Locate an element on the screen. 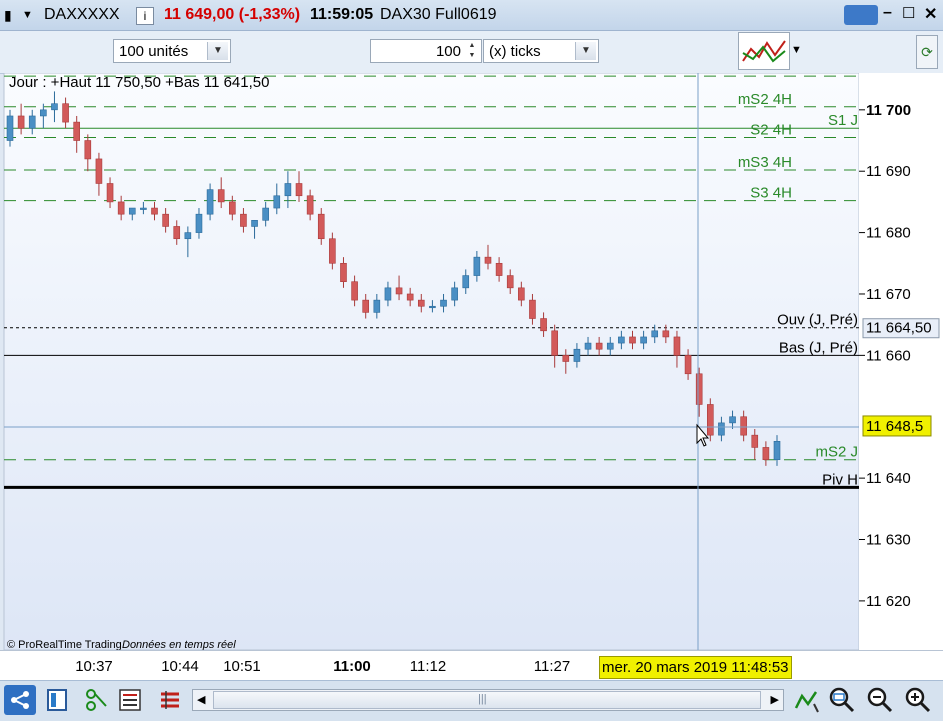 This screenshot has height=721, width=943. scroll-thumb: ||| is located at coordinates (487, 700).